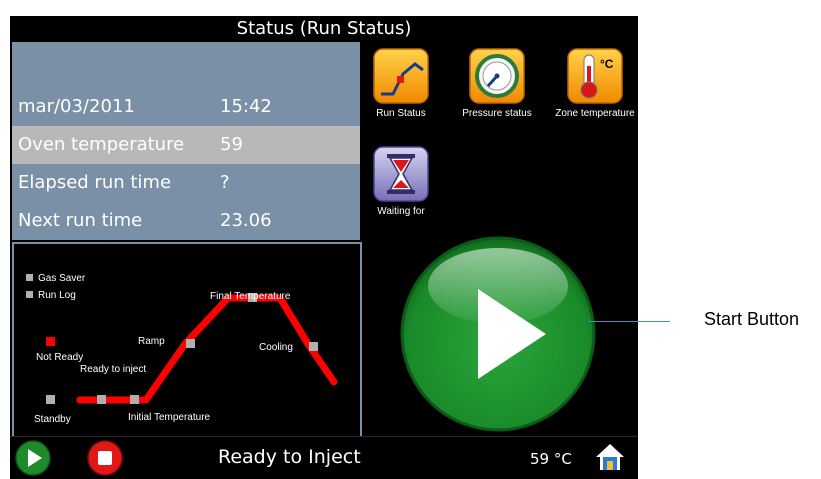 This screenshot has height=479, width=821. Describe the element at coordinates (595, 113) in the screenshot. I see `zone-temperature-label: Zone temperature` at that location.